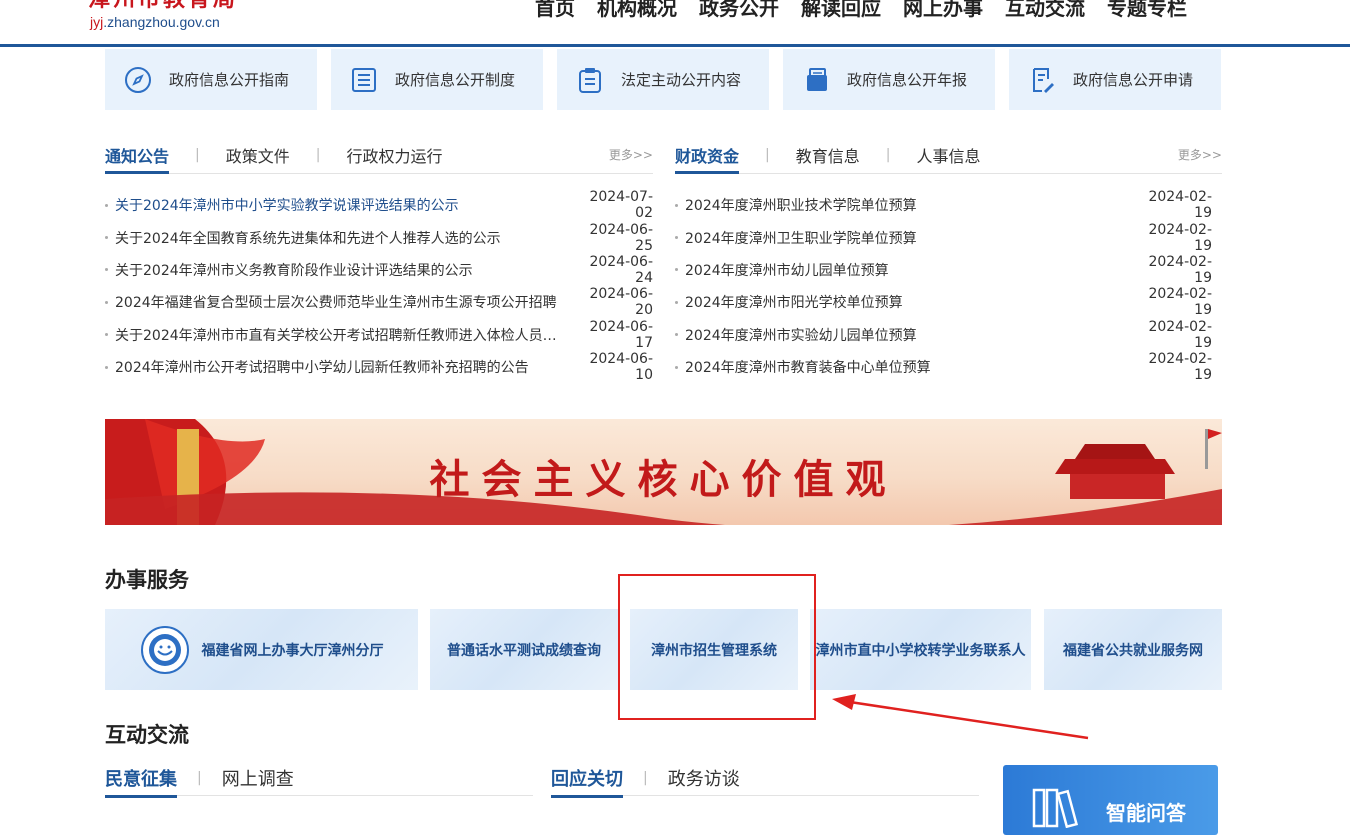 The width and height of the screenshot is (1350, 835). I want to click on tab-government-interviews: 政务访谈, so click(704, 778).